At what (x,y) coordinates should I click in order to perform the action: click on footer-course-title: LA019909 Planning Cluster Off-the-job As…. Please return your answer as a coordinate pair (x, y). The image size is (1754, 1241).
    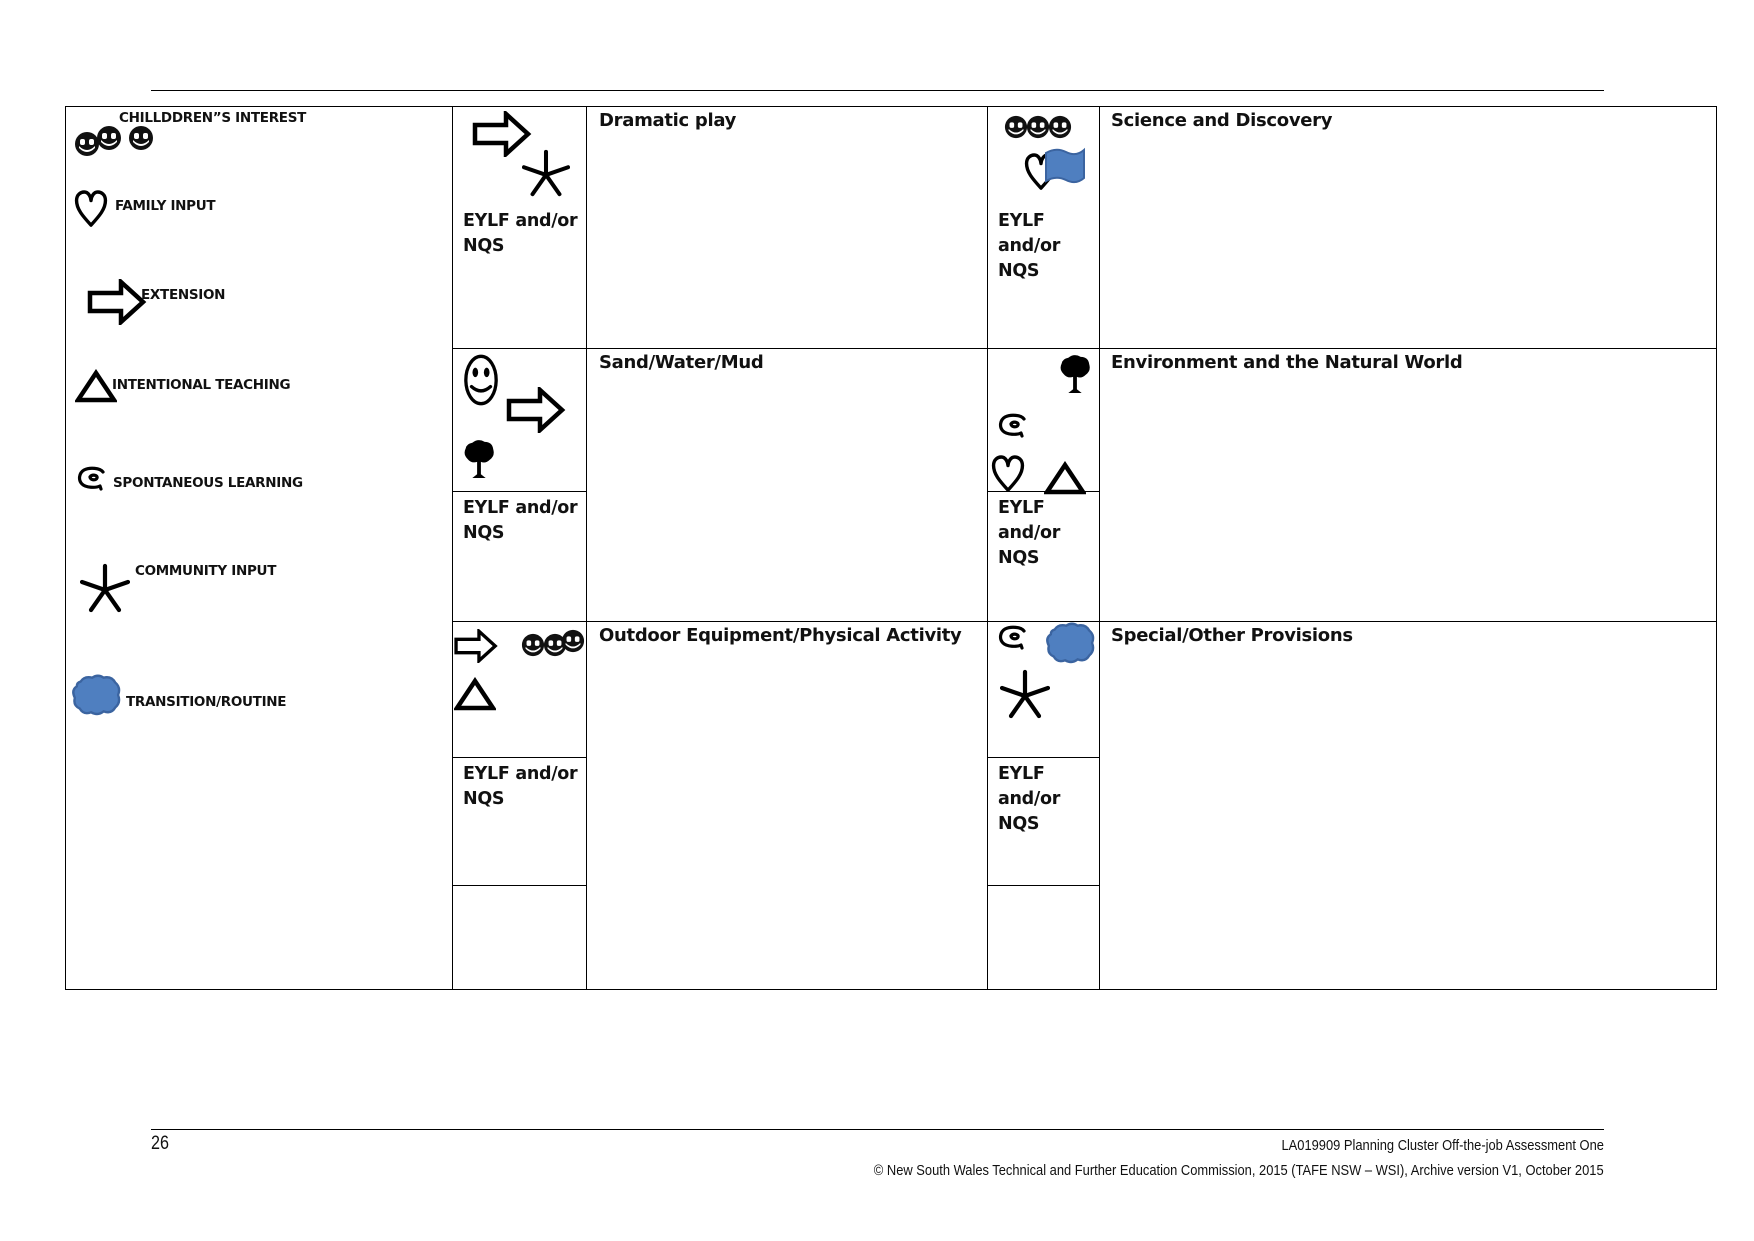
    Looking at the image, I should click on (1442, 1145).